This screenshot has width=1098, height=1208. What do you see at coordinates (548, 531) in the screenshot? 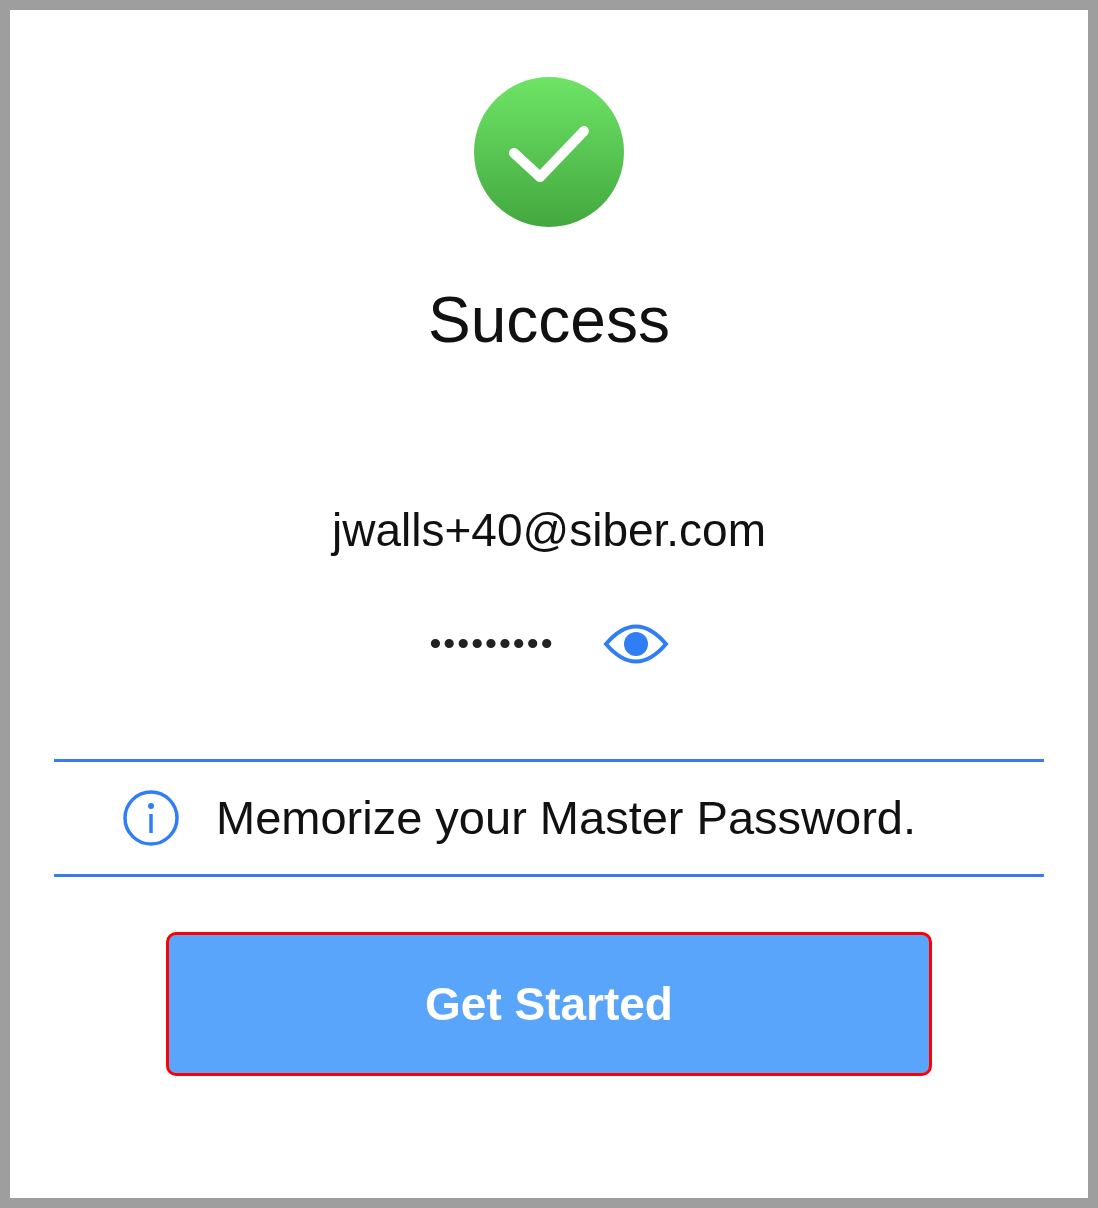
I see `email-text: jwalls+40@siber.com` at bounding box center [548, 531].